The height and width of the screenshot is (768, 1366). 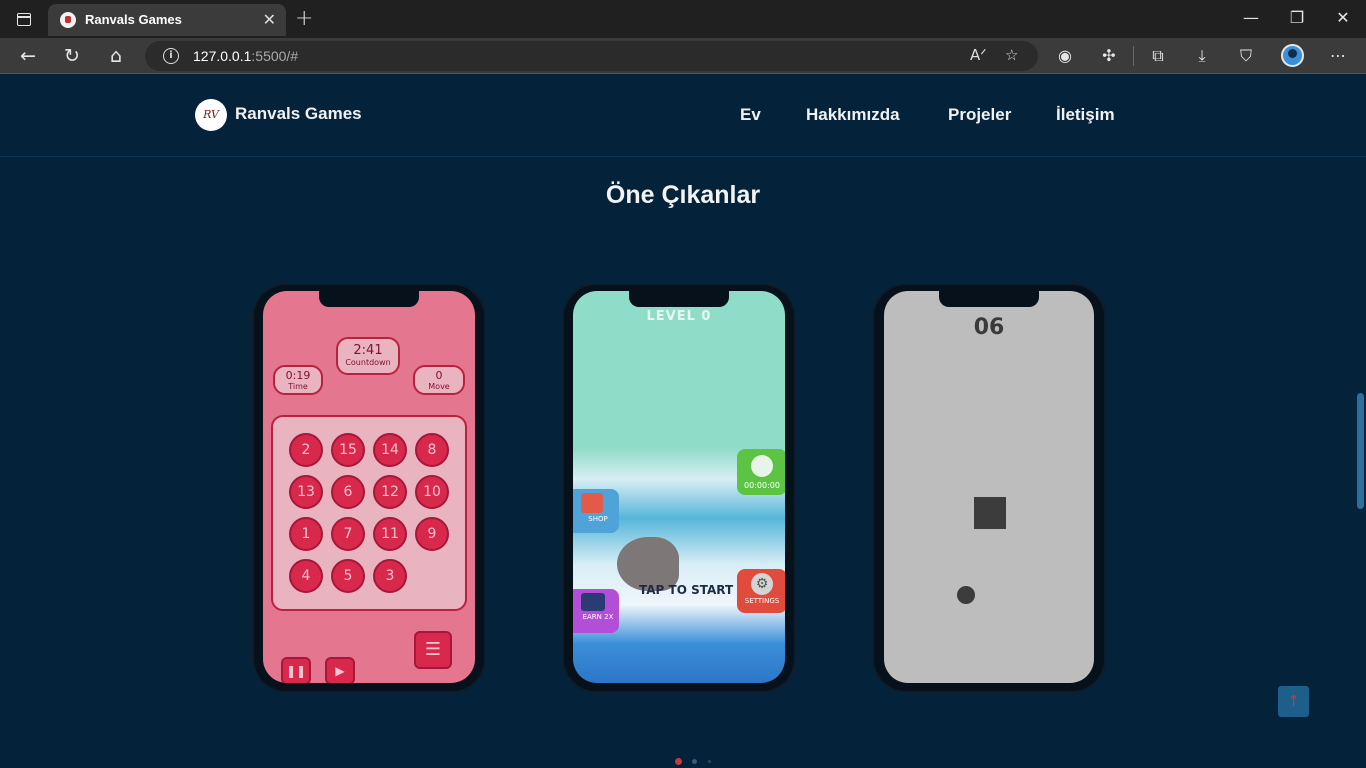 I want to click on carousel-dot-active, so click(x=678, y=761).